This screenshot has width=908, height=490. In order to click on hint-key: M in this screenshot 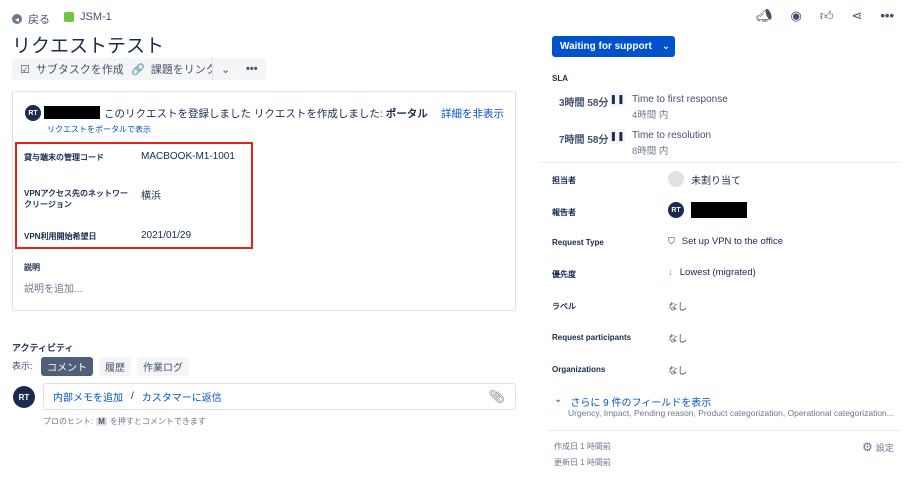, I will do `click(101, 421)`.